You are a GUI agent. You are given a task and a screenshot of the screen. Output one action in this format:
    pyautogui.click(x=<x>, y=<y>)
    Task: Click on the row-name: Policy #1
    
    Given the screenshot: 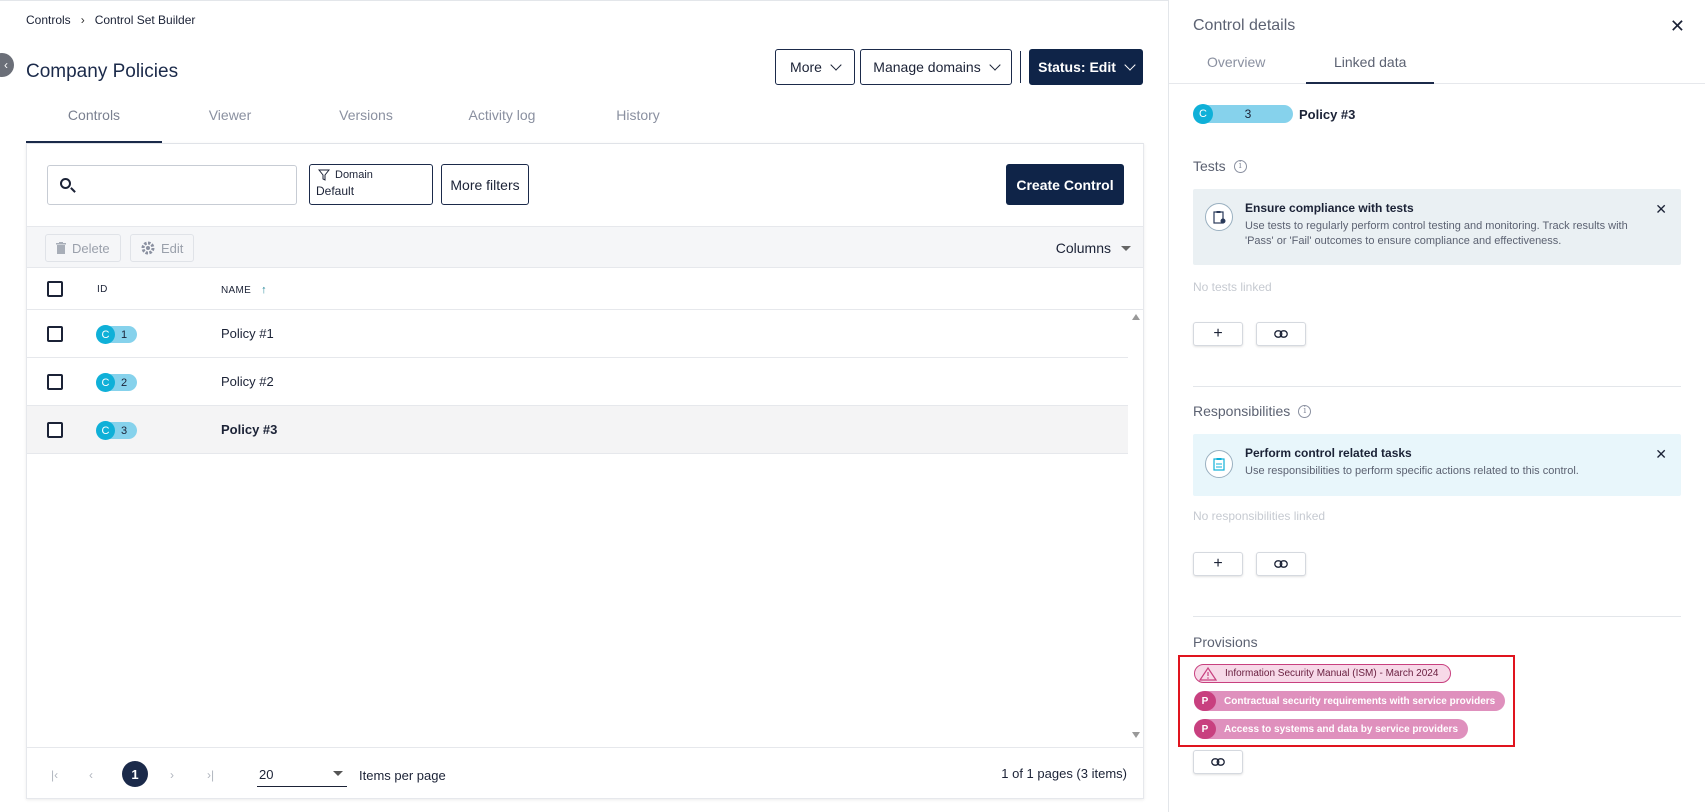 What is the action you would take?
    pyautogui.click(x=247, y=333)
    